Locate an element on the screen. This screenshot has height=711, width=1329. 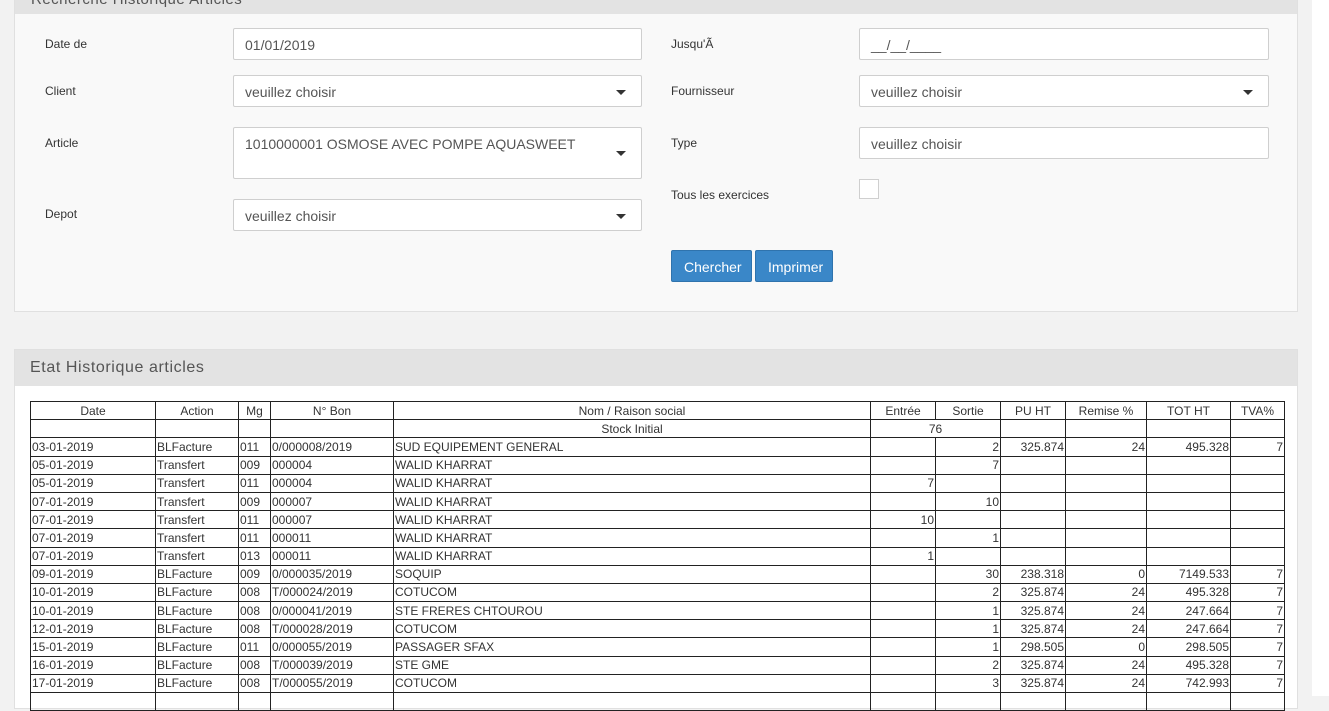
cell-bon is located at coordinates (332, 701).